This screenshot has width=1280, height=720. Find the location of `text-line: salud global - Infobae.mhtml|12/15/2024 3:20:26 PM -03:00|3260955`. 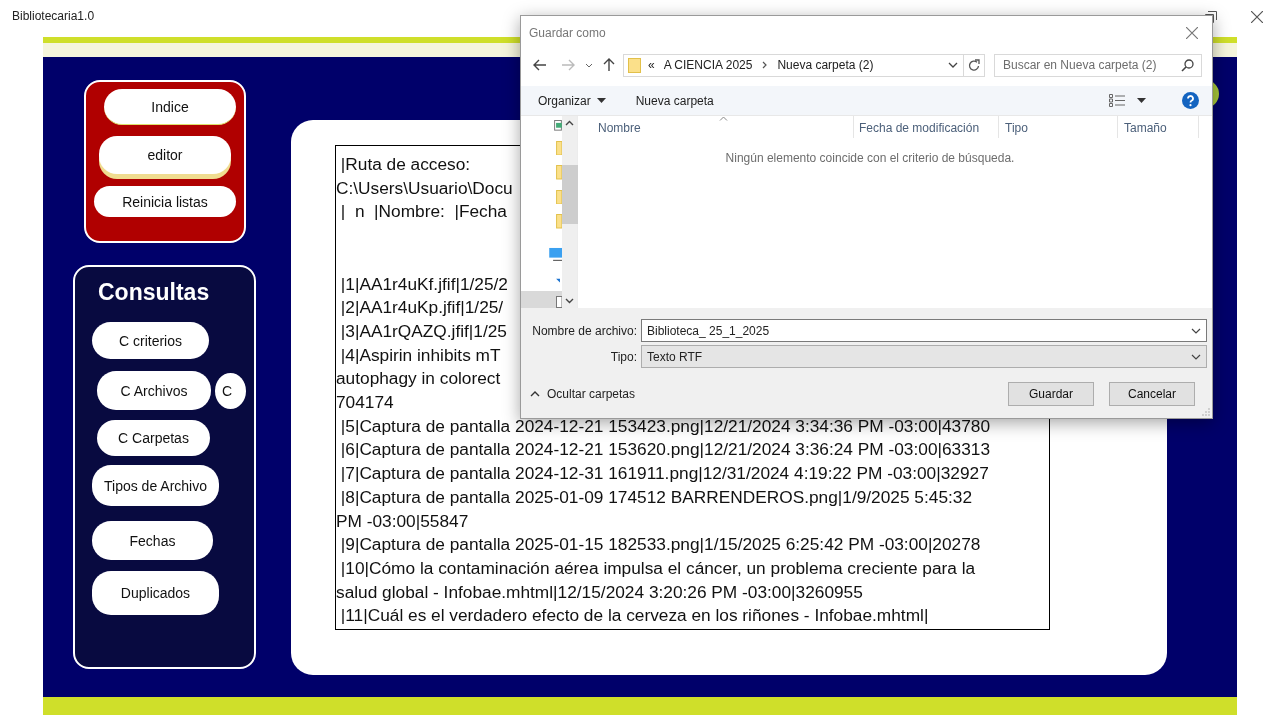

text-line: salud global - Infobae.mhtml|12/15/2024 3:20:26 PM -03:00|3260955 is located at coordinates (599, 592).